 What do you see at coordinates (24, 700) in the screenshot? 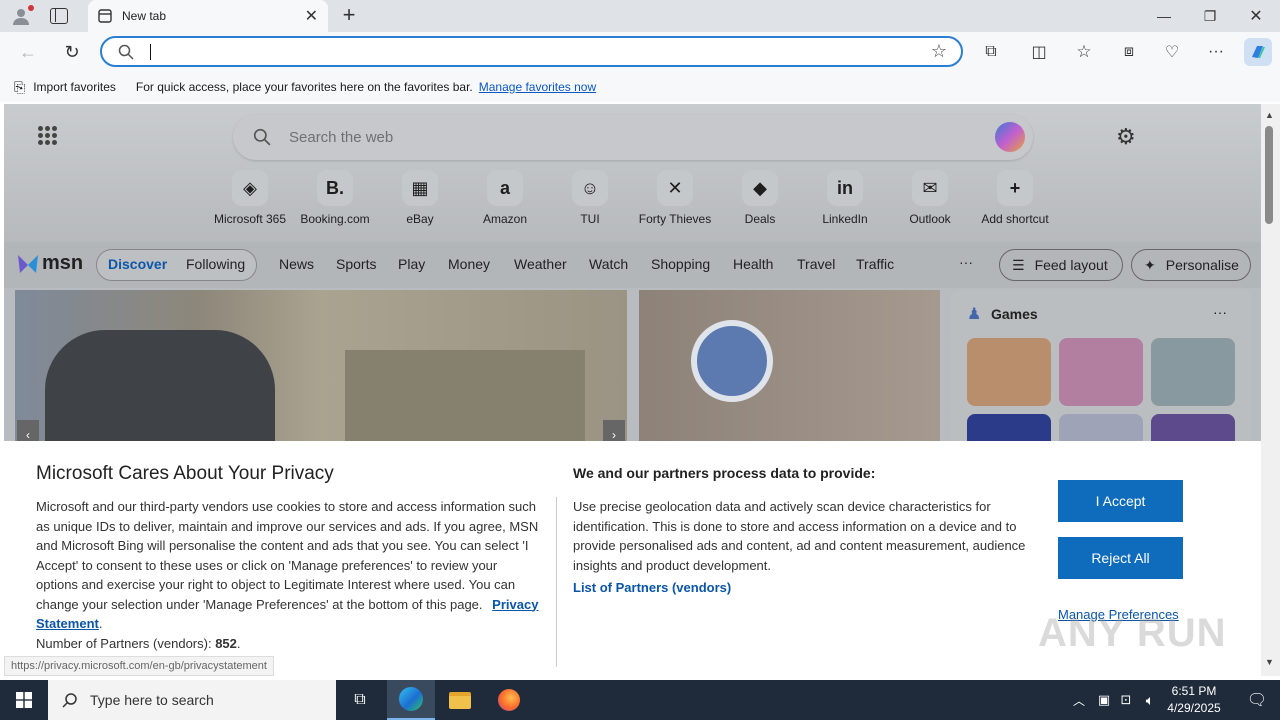
I see `start-button` at bounding box center [24, 700].